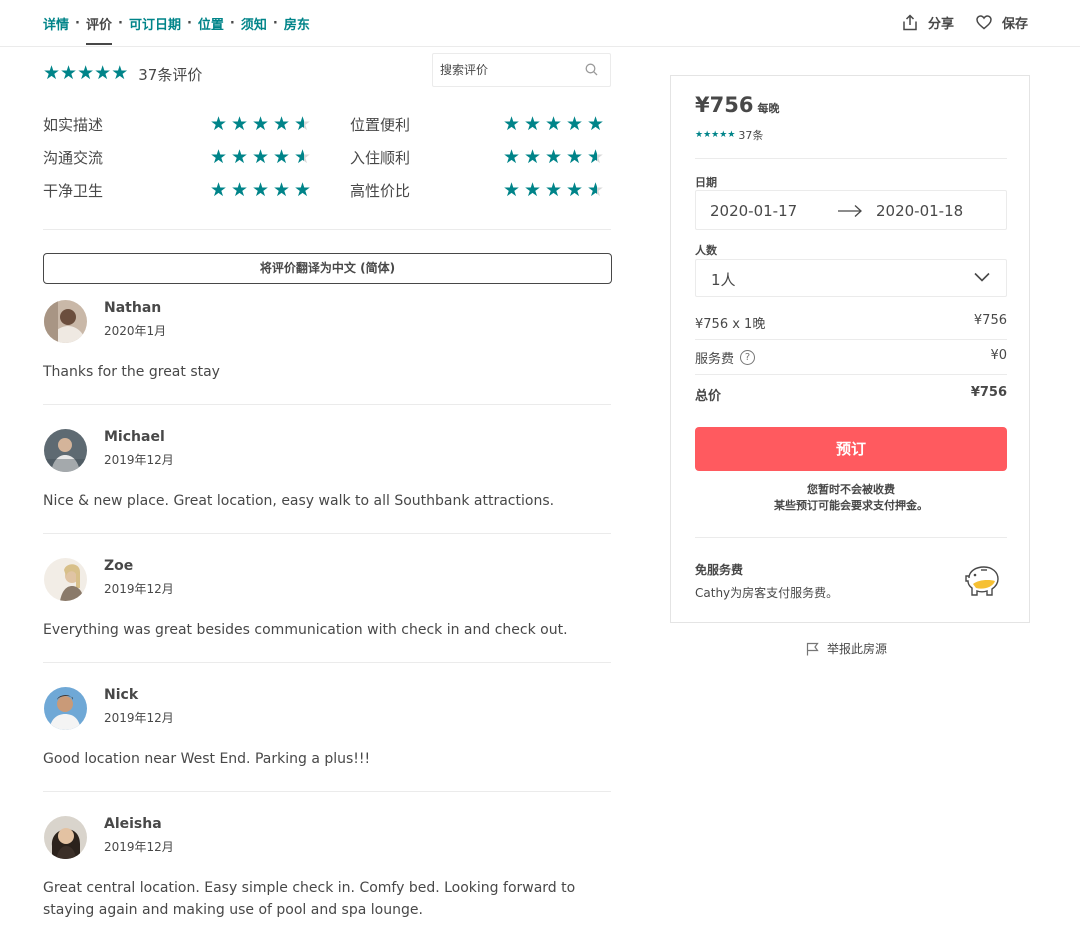 Image resolution: width=1080 pixels, height=932 pixels. What do you see at coordinates (132, 308) in the screenshot?
I see `reviewer-name: Nathan` at bounding box center [132, 308].